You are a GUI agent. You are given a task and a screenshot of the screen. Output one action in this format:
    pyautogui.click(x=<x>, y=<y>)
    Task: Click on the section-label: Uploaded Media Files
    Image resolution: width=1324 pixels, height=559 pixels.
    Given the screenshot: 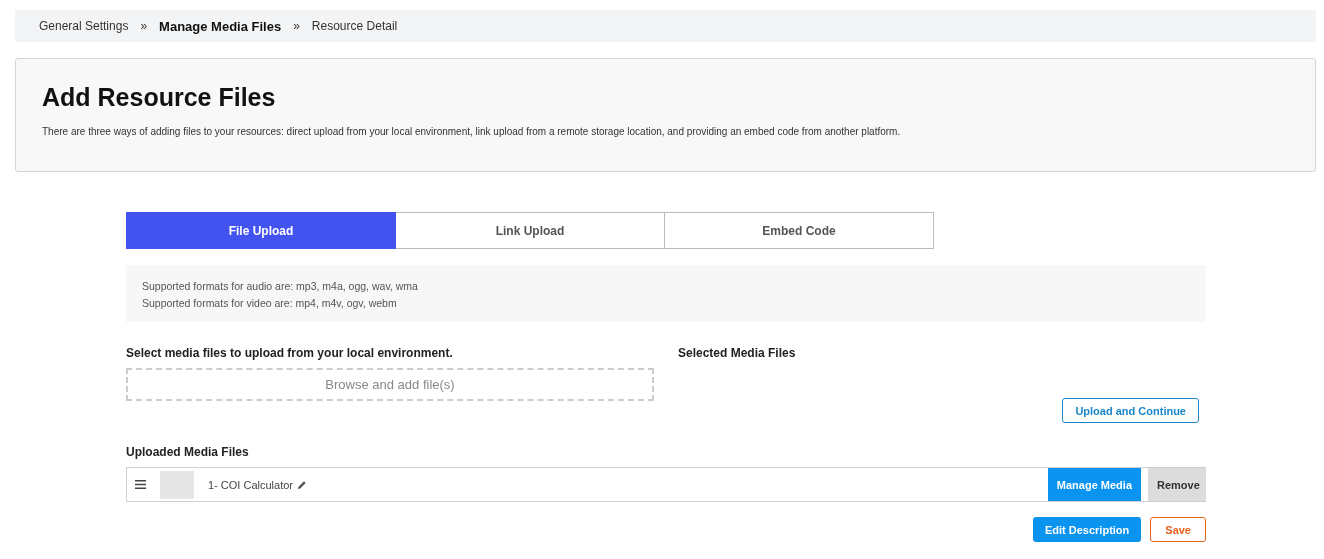 What is the action you would take?
    pyautogui.click(x=188, y=452)
    